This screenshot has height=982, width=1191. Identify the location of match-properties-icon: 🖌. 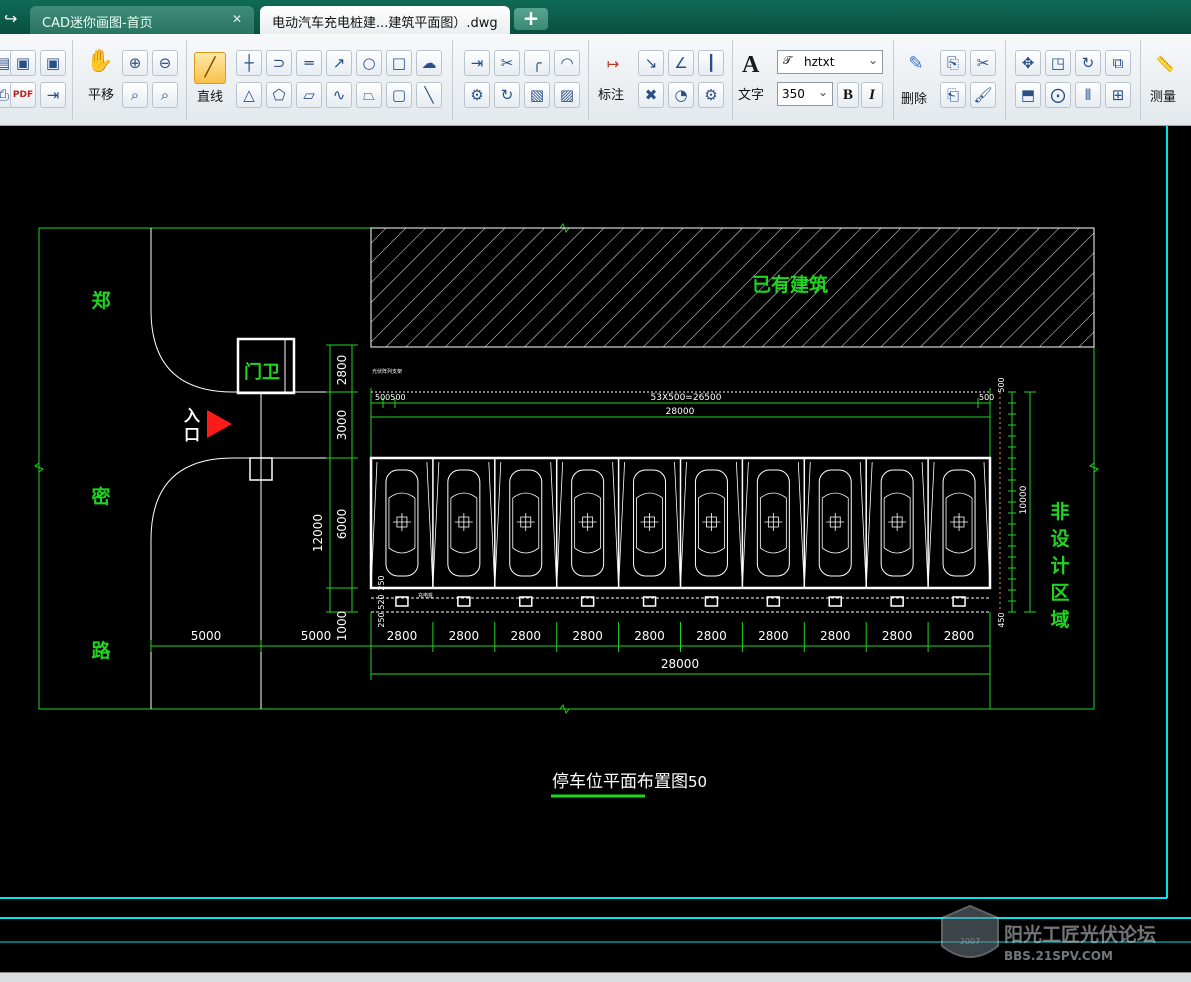
(983, 95).